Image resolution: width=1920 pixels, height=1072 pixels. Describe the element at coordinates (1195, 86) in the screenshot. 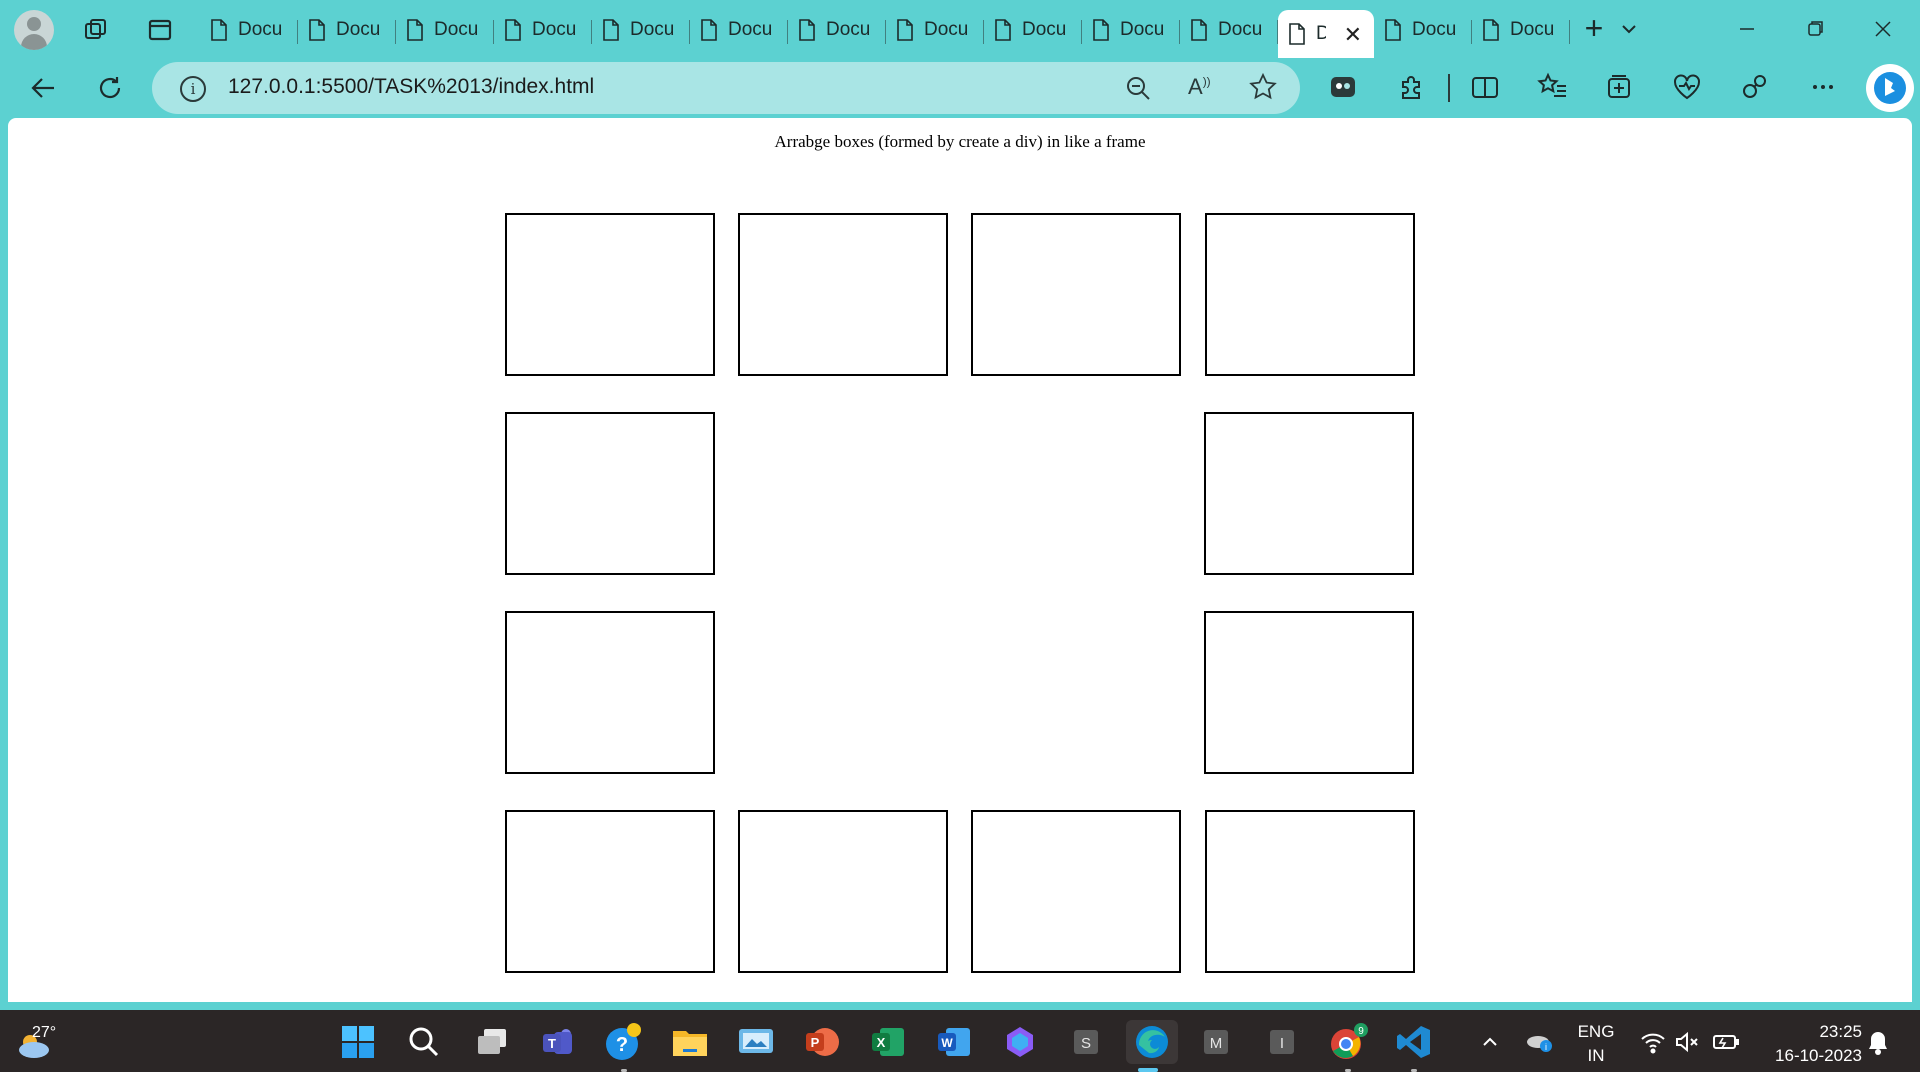

I see `read-aloud-label: A` at that location.